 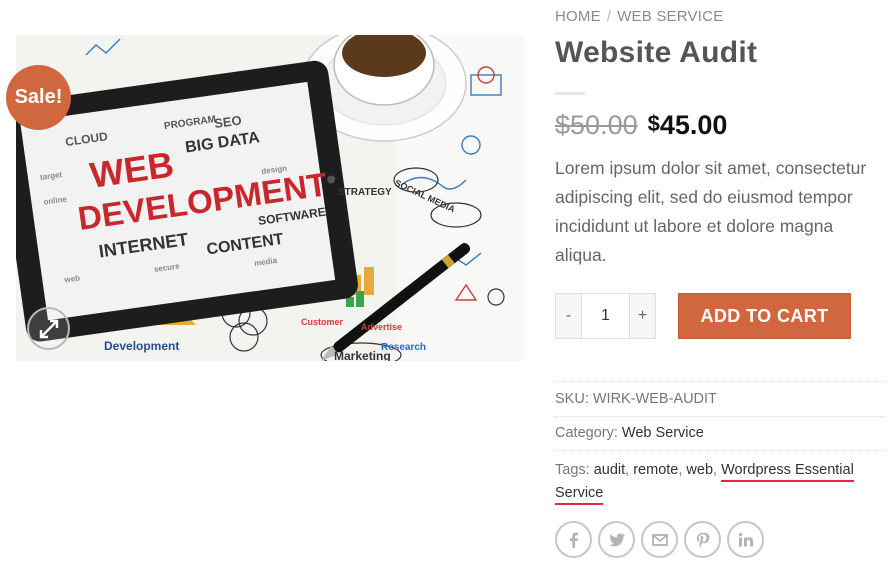 I want to click on quantity-stepper: - 1 +, so click(x=605, y=316).